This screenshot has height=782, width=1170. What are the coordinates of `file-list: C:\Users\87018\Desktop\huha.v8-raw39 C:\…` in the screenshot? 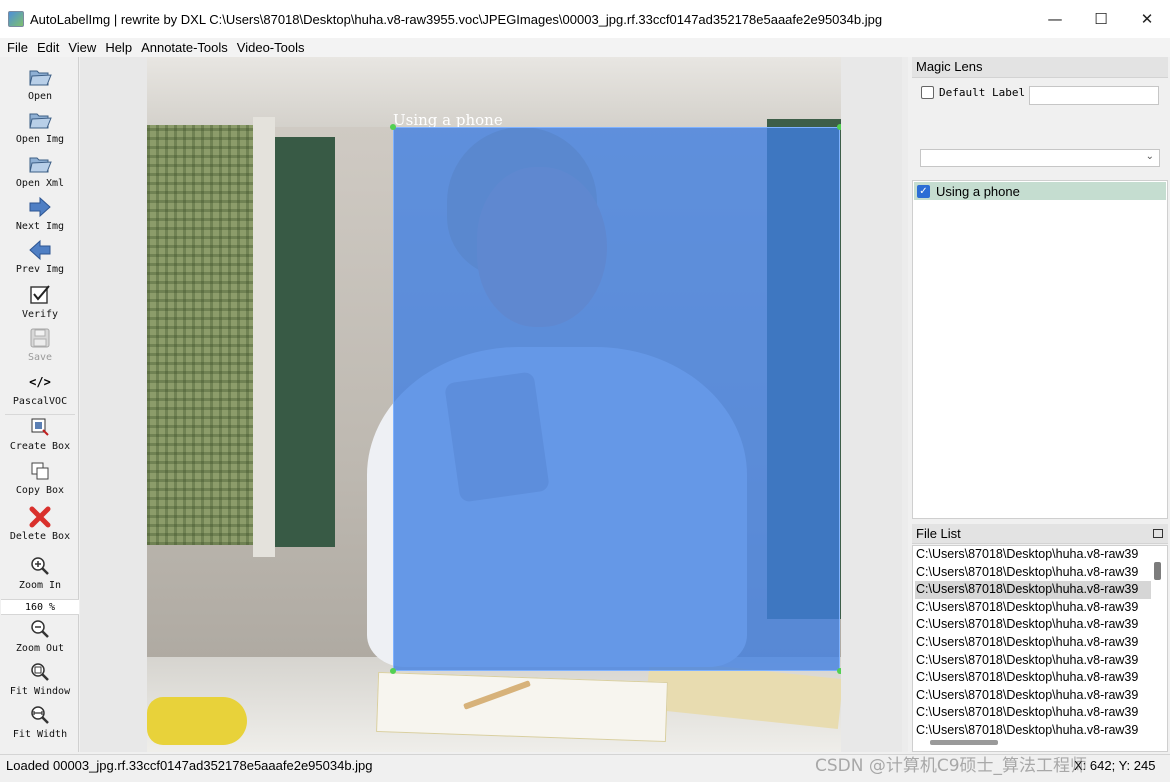 It's located at (1040, 648).